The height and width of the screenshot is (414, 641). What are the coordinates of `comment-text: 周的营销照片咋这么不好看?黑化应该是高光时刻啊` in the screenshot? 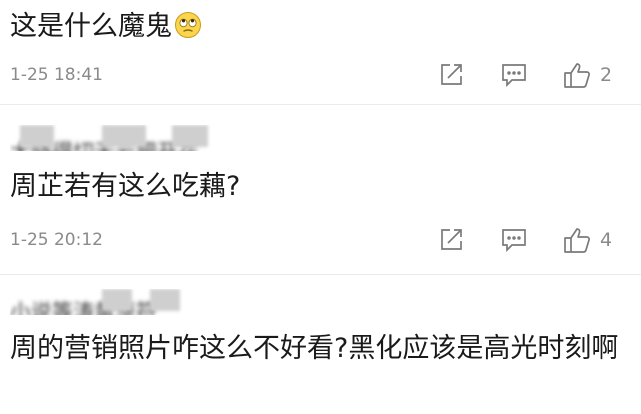 It's located at (314, 348).